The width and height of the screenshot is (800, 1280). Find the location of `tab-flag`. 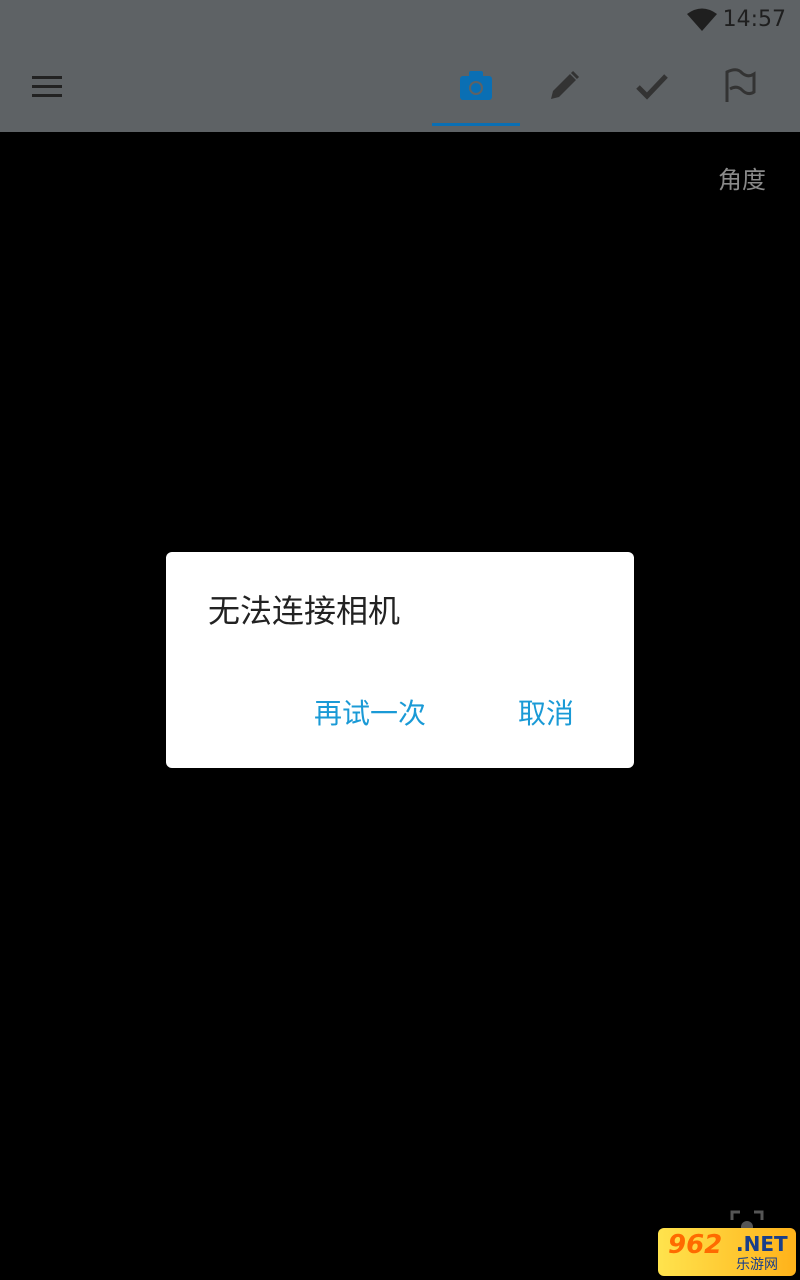

tab-flag is located at coordinates (740, 86).